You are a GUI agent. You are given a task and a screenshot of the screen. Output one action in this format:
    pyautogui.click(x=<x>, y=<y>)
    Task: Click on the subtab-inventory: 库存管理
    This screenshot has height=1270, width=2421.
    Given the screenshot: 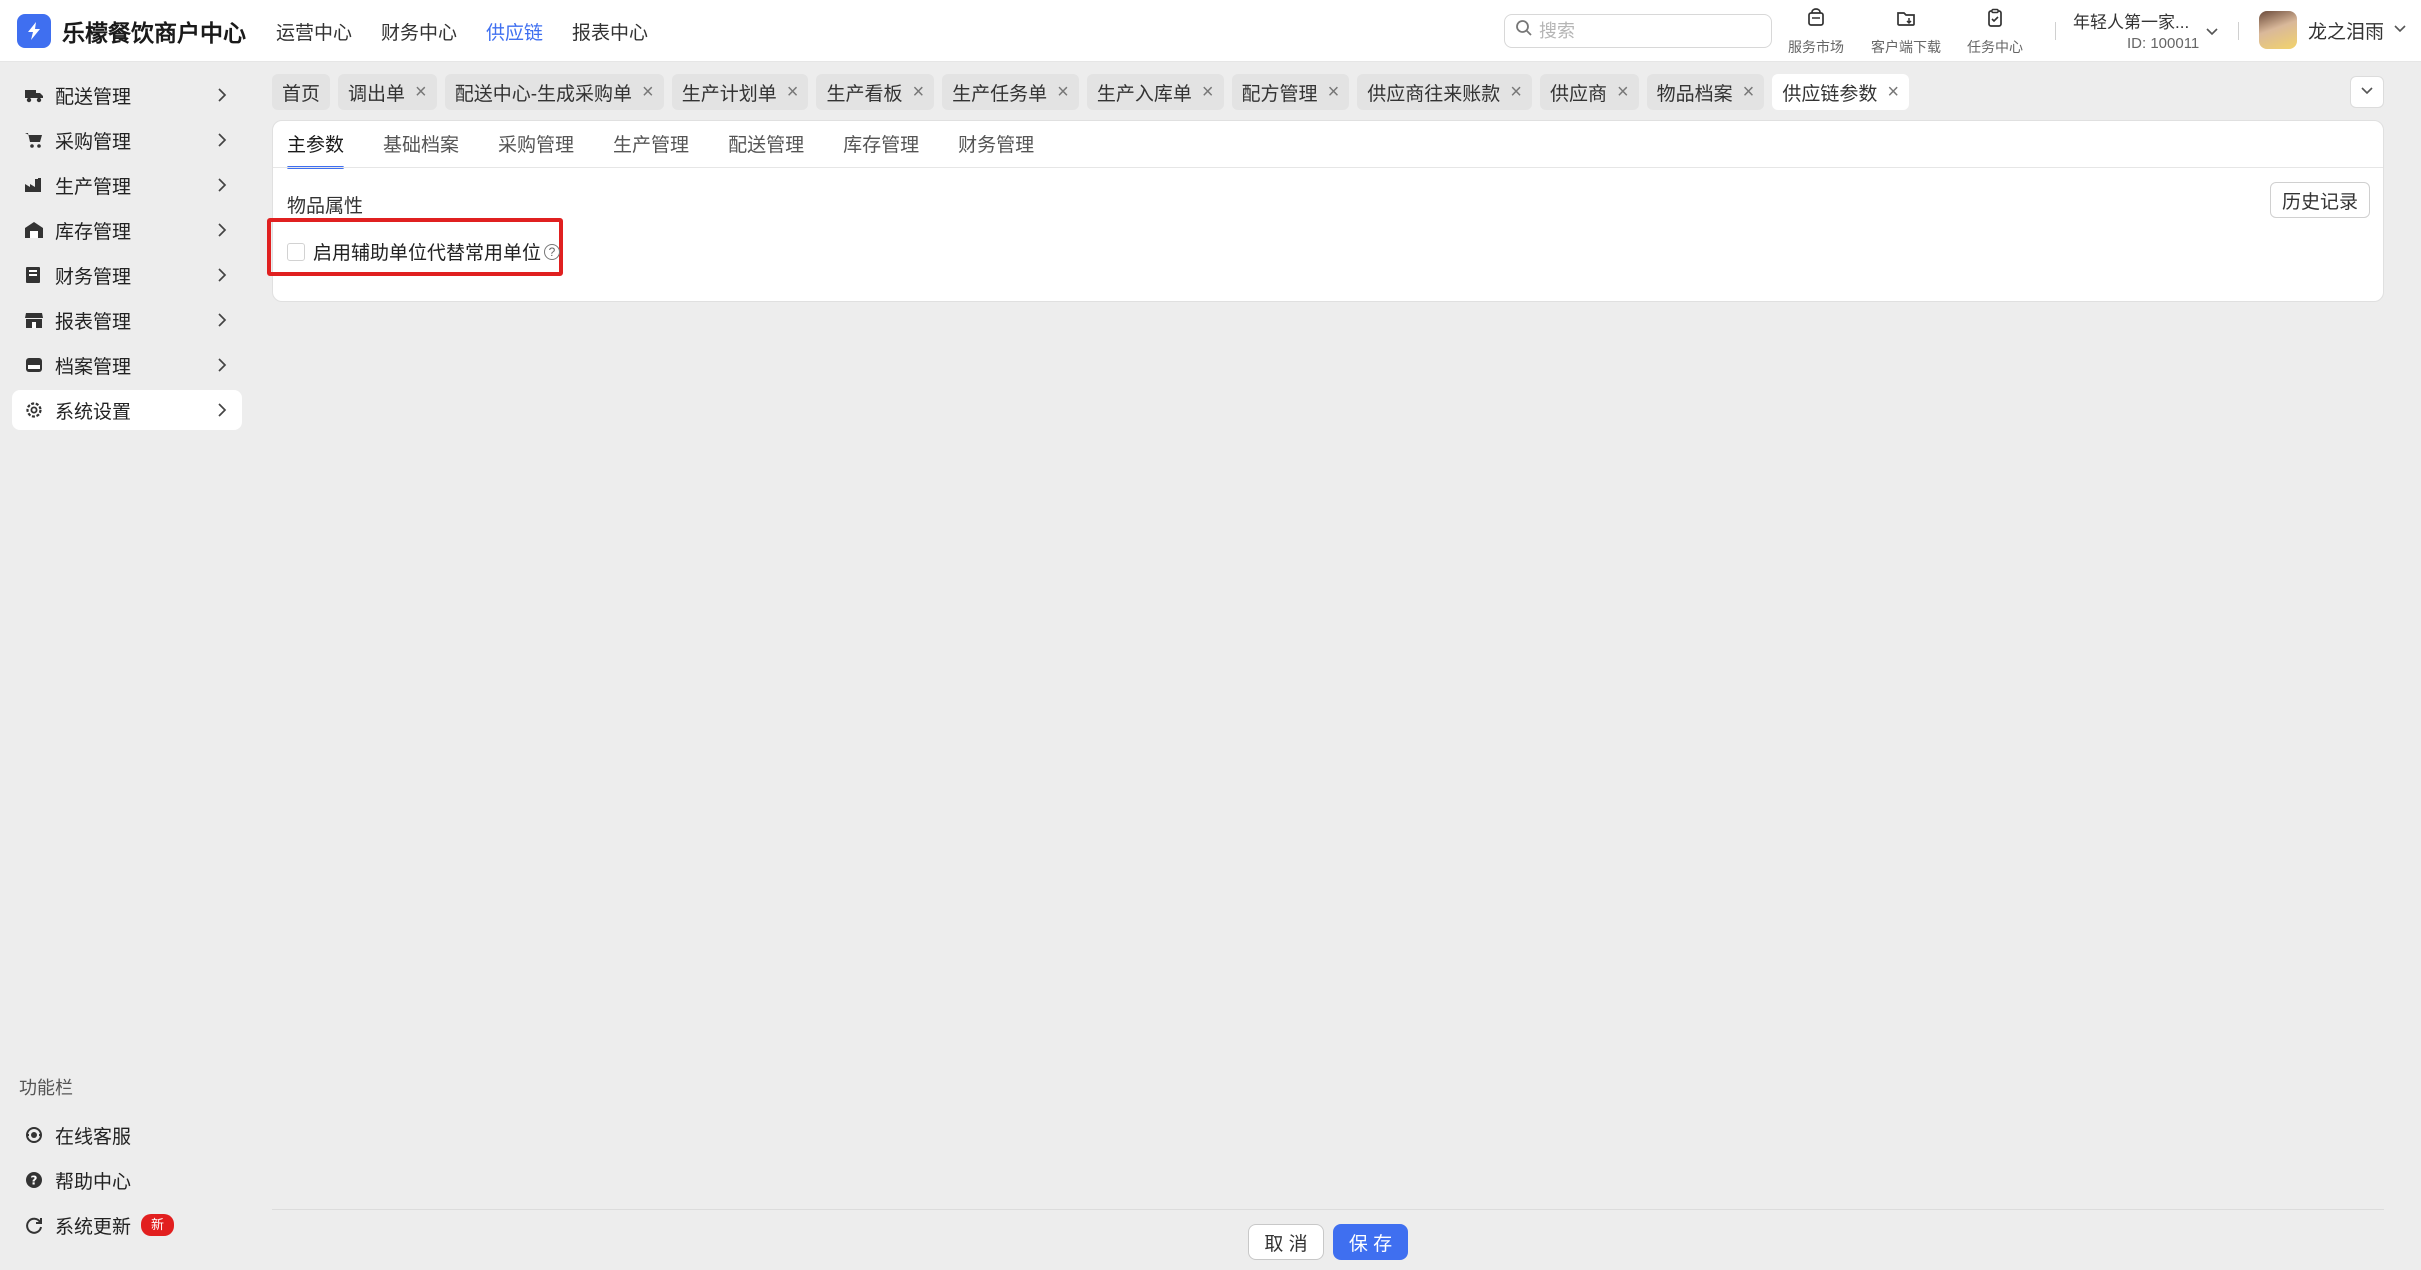 What is the action you would take?
    pyautogui.click(x=881, y=148)
    